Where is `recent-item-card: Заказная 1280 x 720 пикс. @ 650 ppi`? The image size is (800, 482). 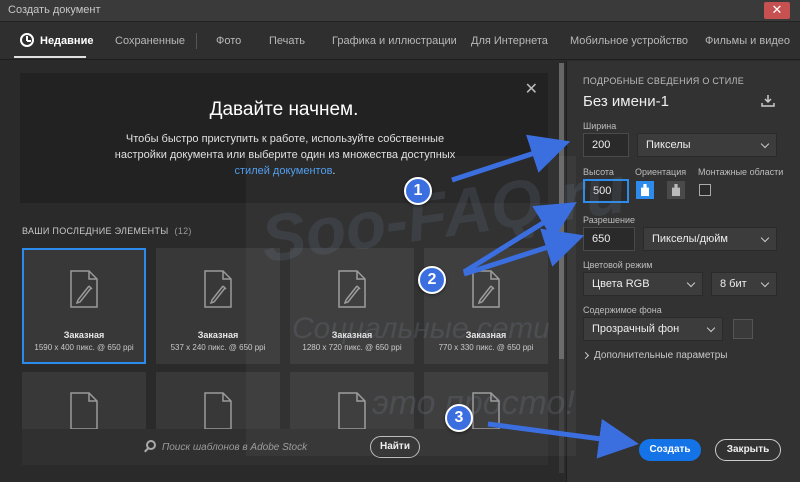
recent-item-card: Заказная 1280 x 720 пикс. @ 650 ppi is located at coordinates (352, 306).